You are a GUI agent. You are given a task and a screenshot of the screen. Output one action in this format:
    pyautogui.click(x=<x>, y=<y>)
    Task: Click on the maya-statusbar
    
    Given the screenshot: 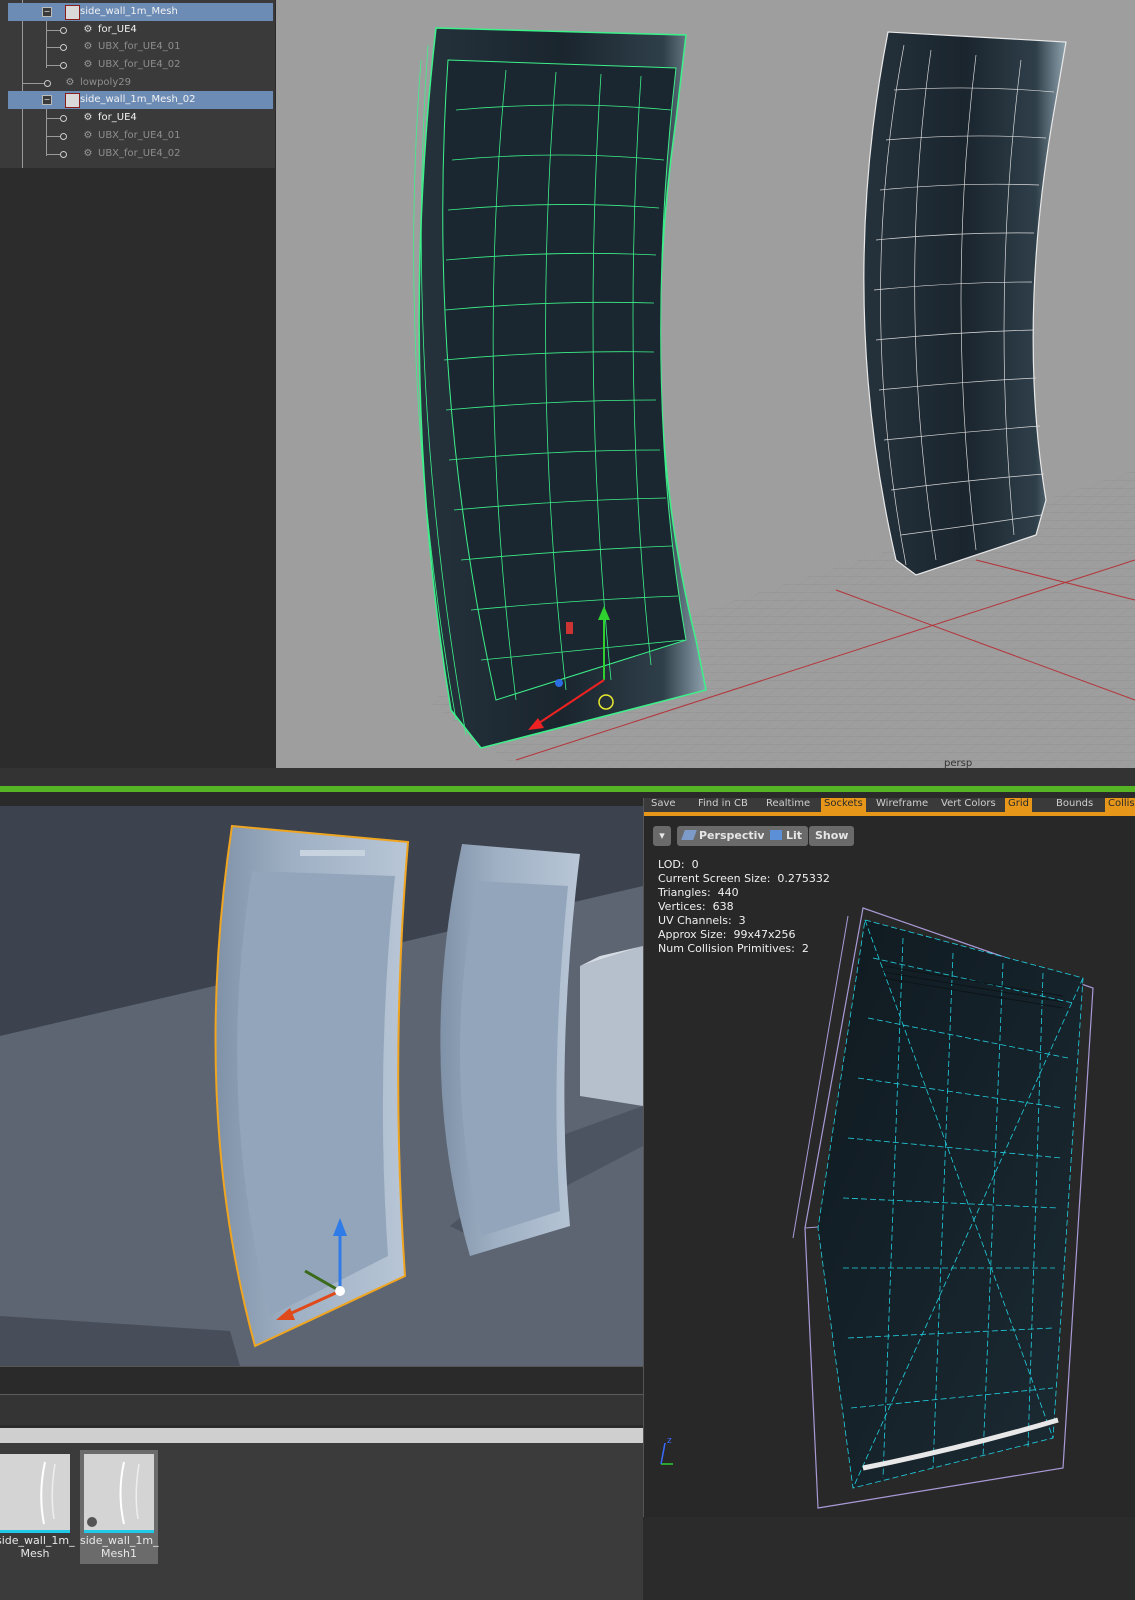 What is the action you would take?
    pyautogui.click(x=567, y=777)
    